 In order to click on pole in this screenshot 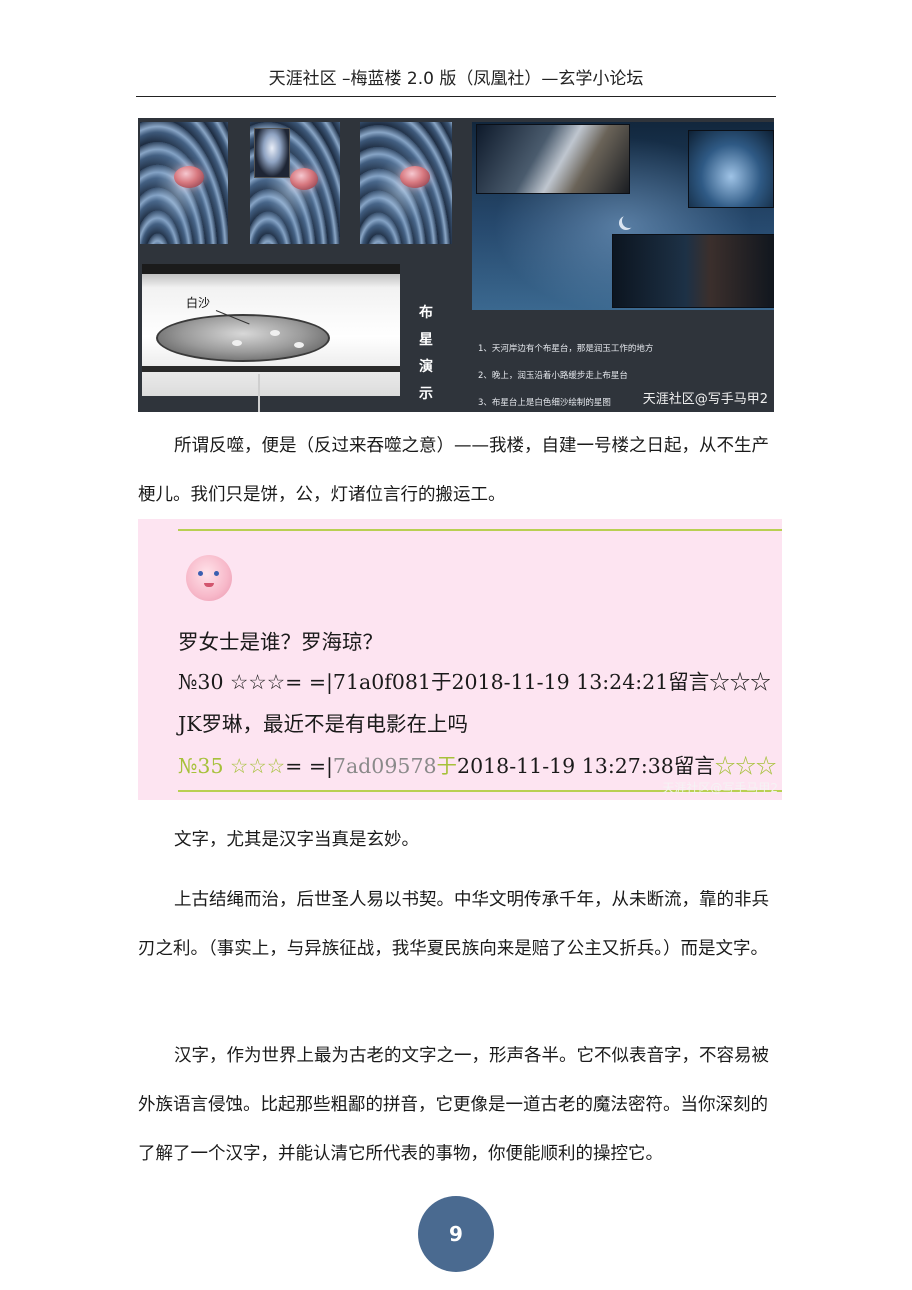, I will do `click(259, 393)`.